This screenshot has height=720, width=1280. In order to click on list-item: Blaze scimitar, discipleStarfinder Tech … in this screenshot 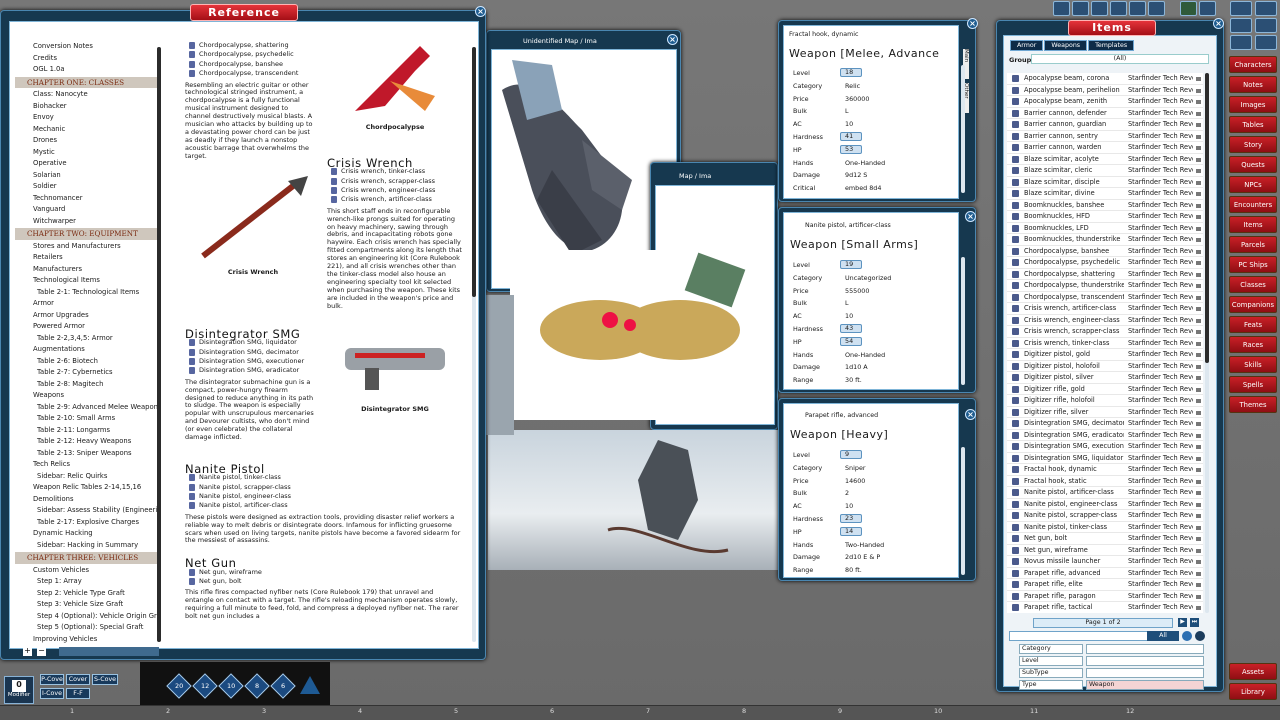, I will do `click(1105, 183)`.